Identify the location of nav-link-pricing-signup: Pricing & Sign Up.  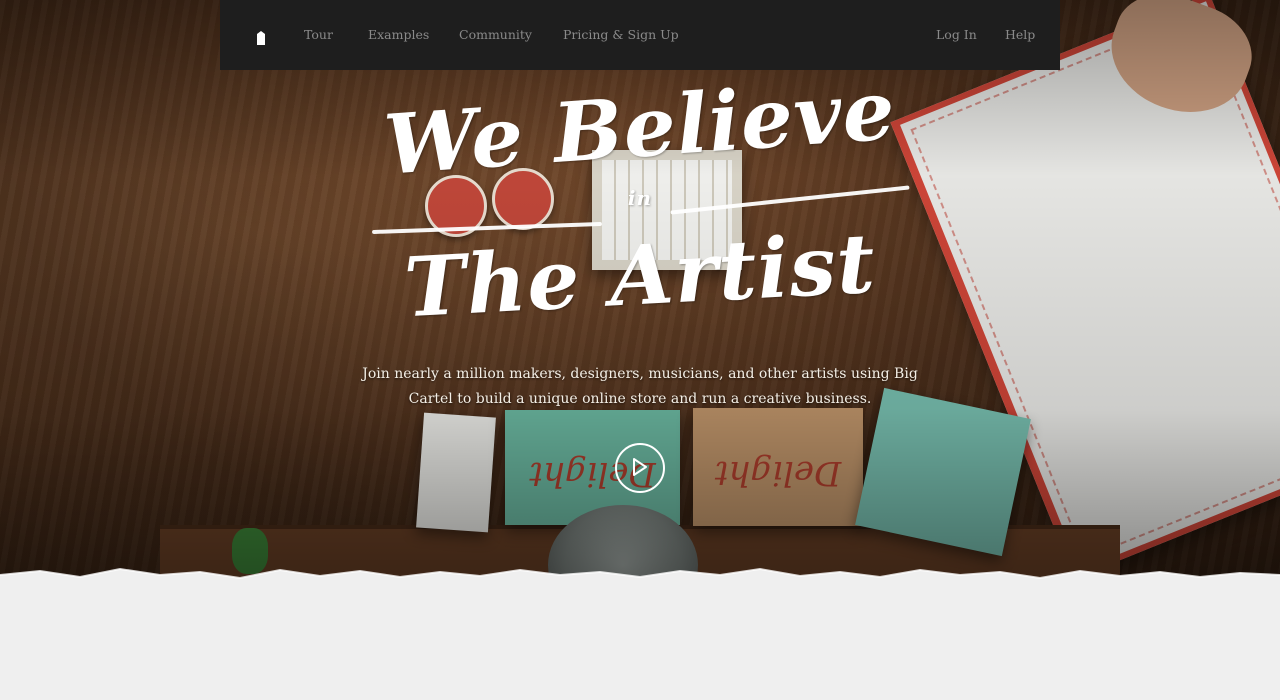
(621, 36).